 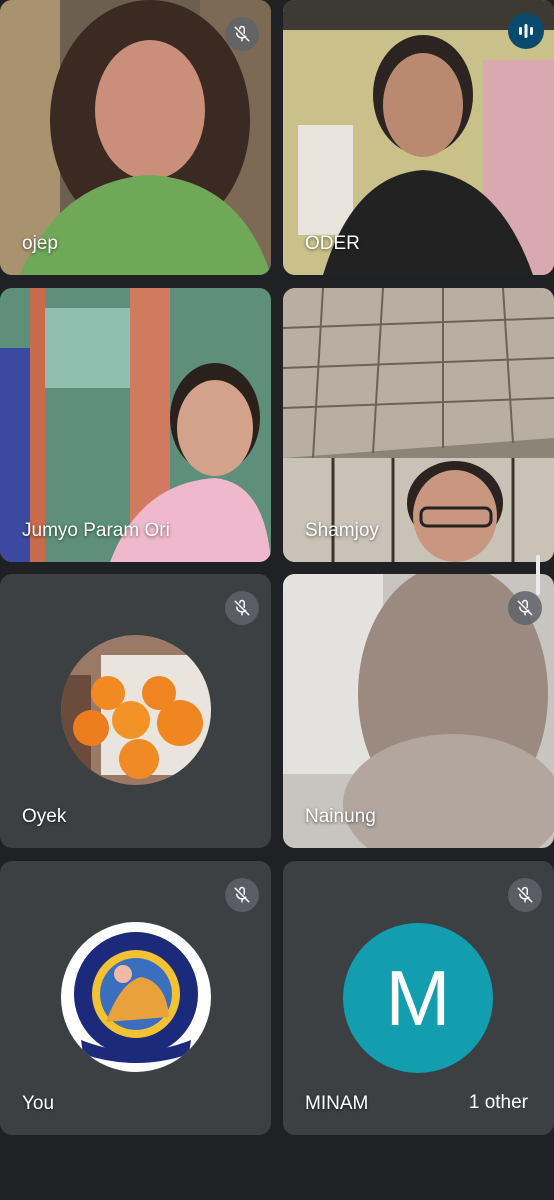 What do you see at coordinates (498, 1103) in the screenshot?
I see `others-button: 1 other` at bounding box center [498, 1103].